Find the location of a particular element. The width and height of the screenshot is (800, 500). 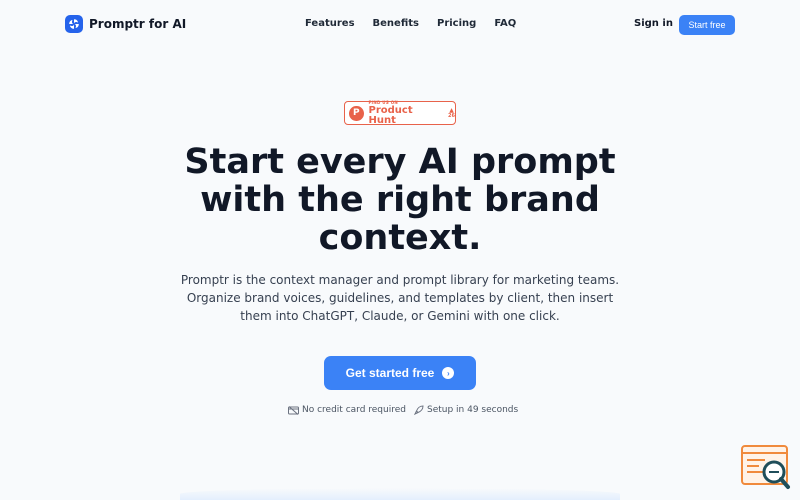

swirl-logo-icon is located at coordinates (74, 24).